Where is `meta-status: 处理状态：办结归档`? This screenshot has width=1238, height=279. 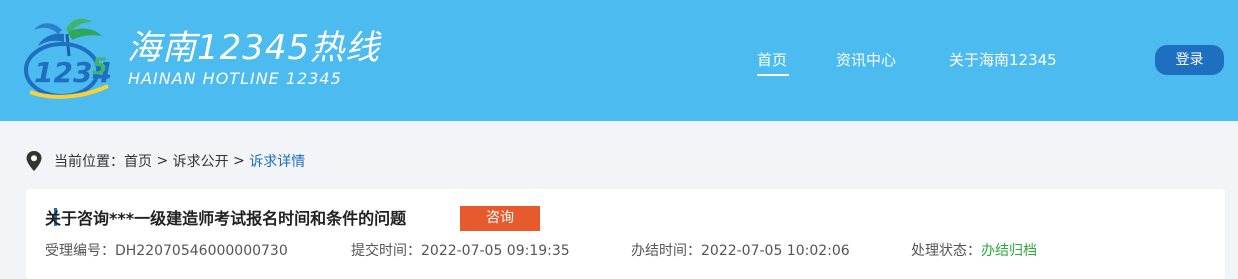
meta-status: 处理状态：办结归档 is located at coordinates (974, 251).